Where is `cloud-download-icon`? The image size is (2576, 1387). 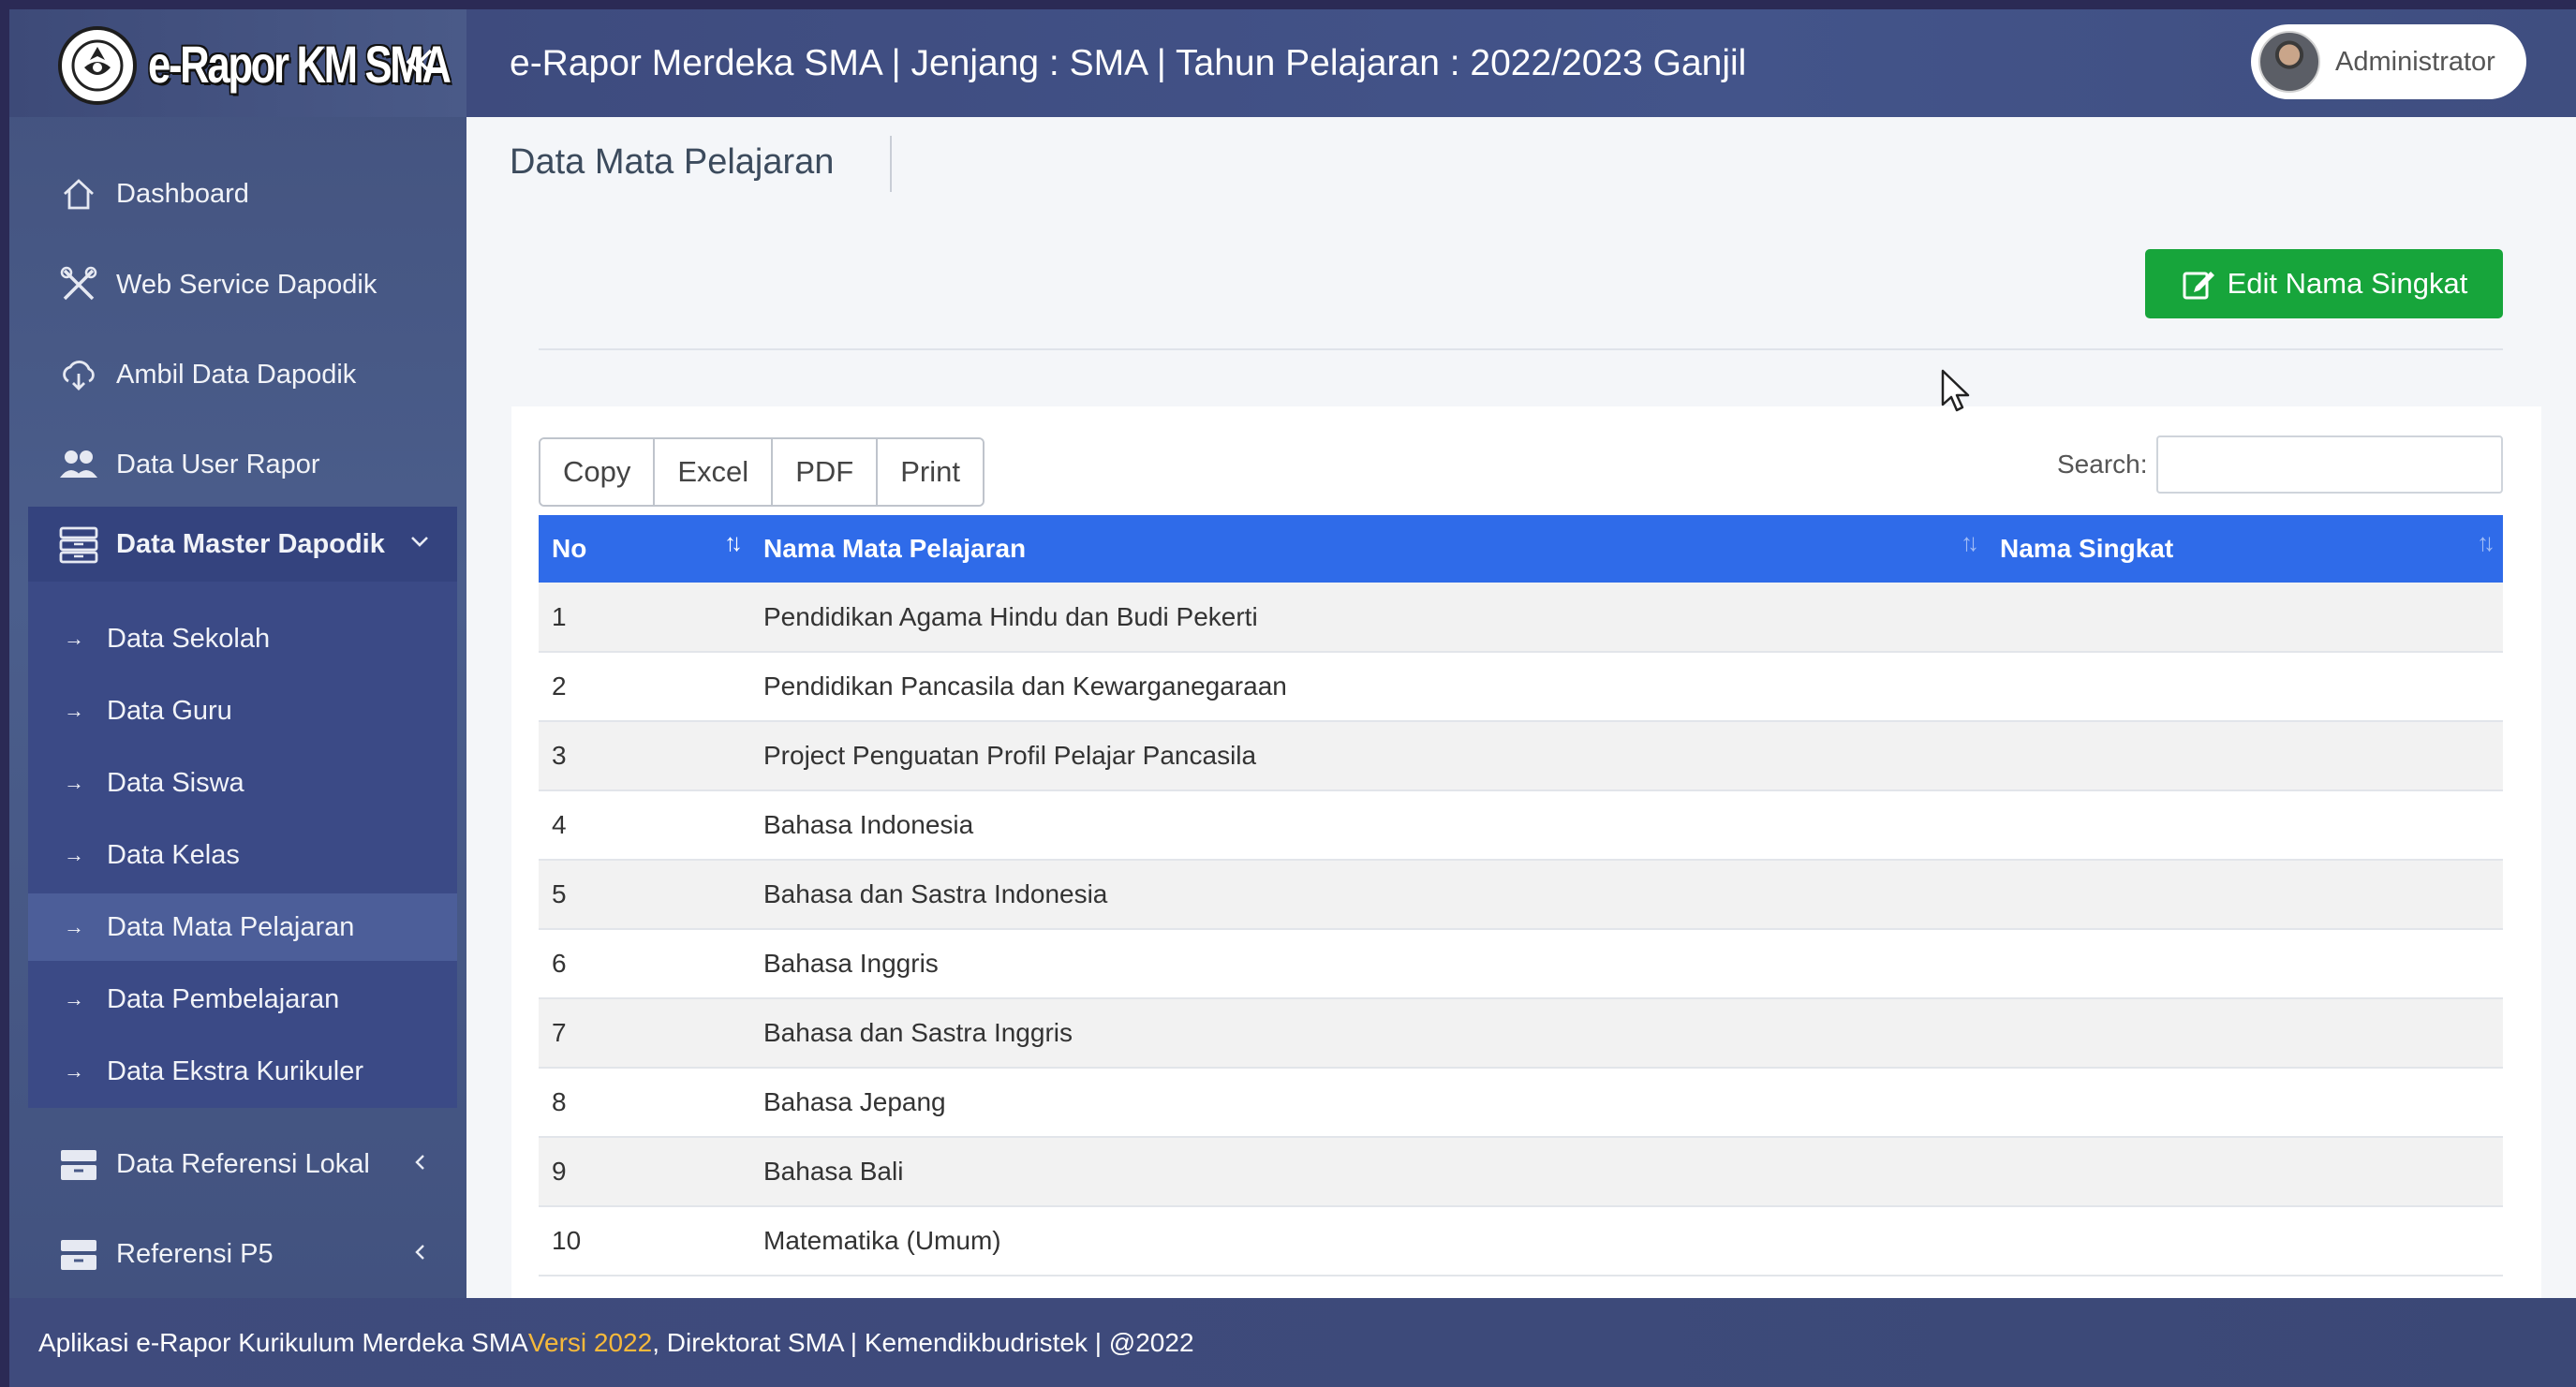 cloud-download-icon is located at coordinates (78, 374).